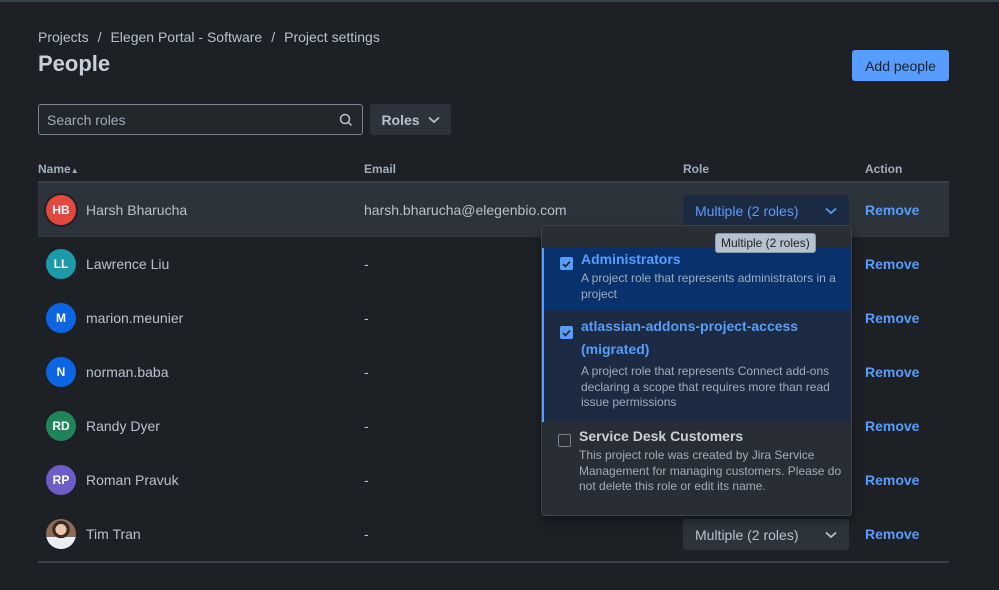 Image resolution: width=999 pixels, height=590 pixels. What do you see at coordinates (54, 169) in the screenshot?
I see `column-name-label: Name` at bounding box center [54, 169].